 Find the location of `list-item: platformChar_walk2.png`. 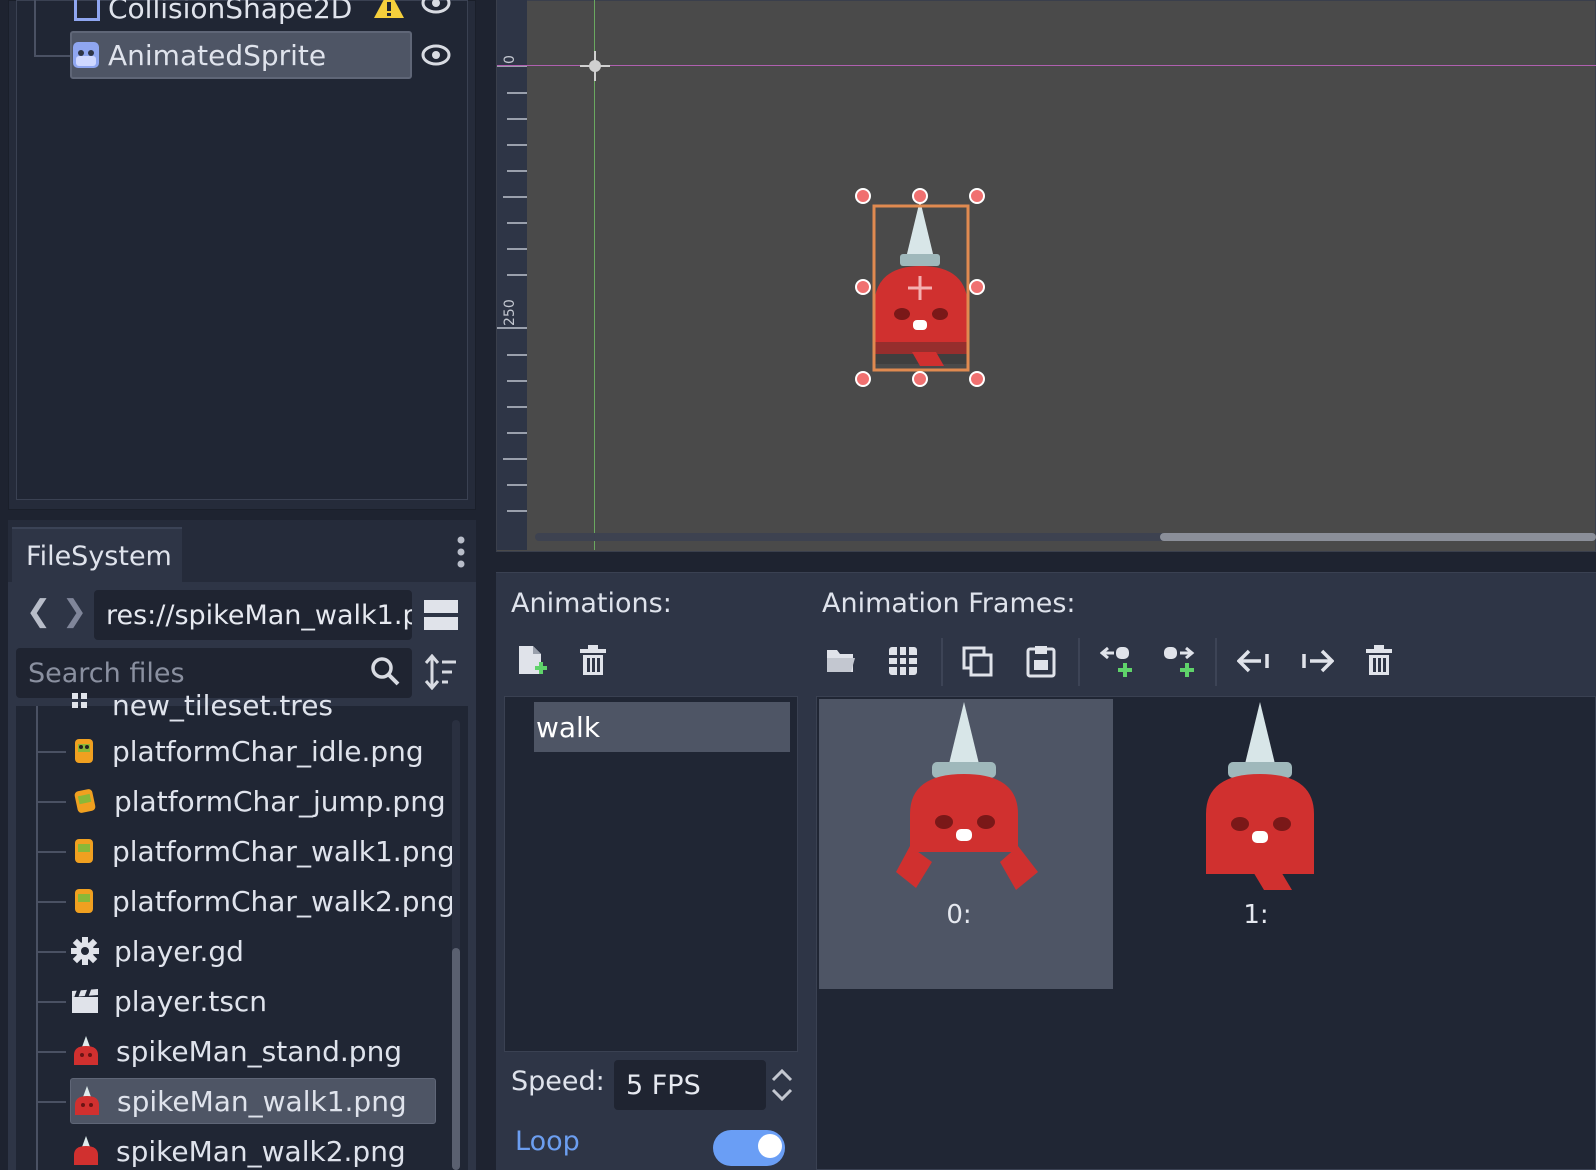

list-item: platformChar_walk2.png is located at coordinates (262, 901).